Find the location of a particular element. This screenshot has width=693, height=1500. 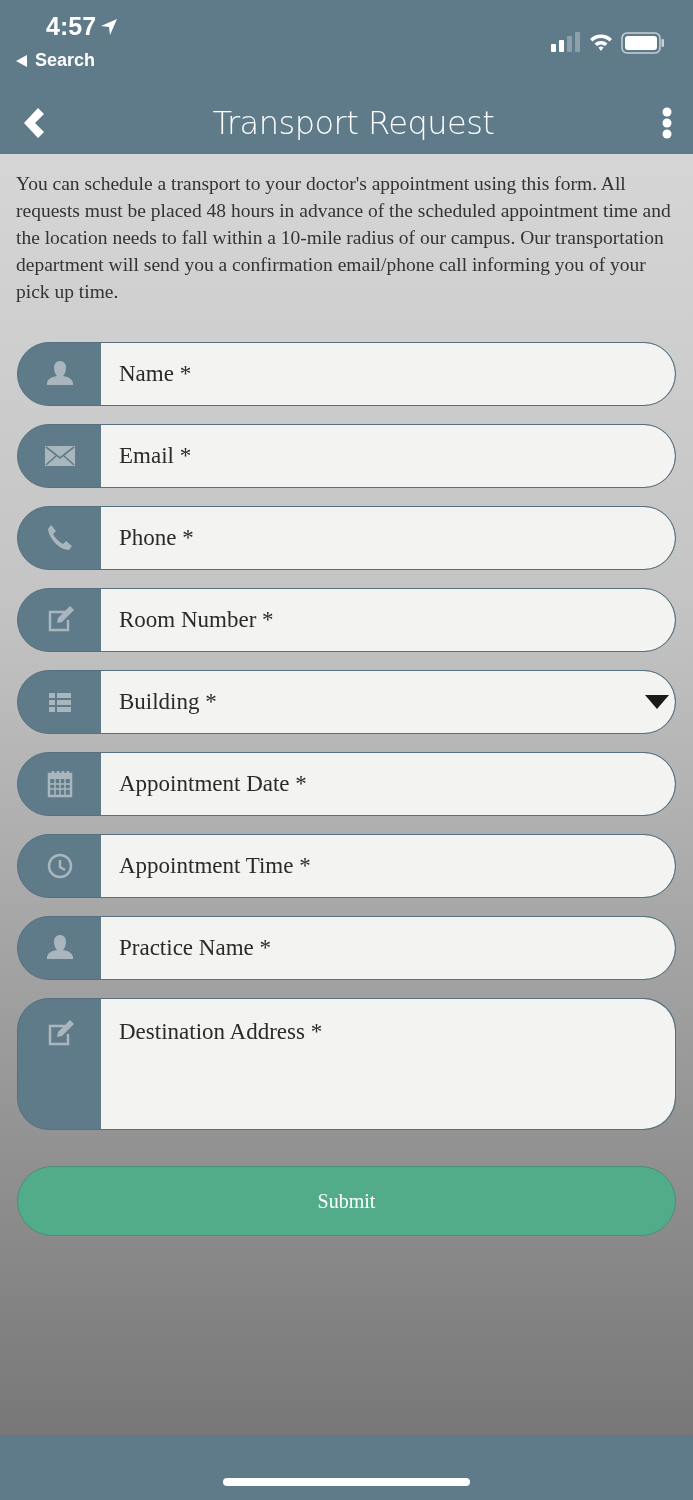

location-arrow-icon is located at coordinates (109, 26).